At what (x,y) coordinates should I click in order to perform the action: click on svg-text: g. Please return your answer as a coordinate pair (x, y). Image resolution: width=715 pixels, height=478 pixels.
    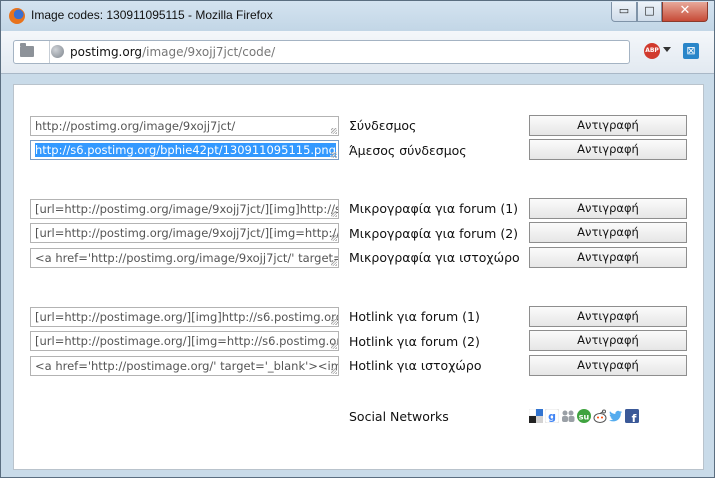
    Looking at the image, I should click on (552, 416).